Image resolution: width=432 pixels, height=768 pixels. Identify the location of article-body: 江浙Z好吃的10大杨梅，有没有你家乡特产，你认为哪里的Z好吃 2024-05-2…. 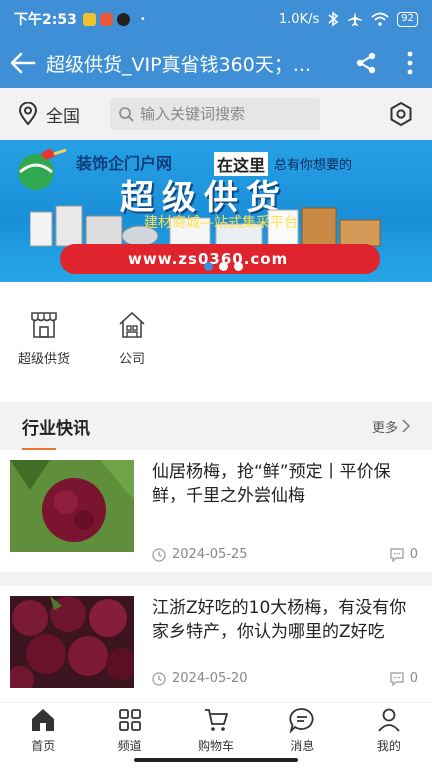
(285, 644).